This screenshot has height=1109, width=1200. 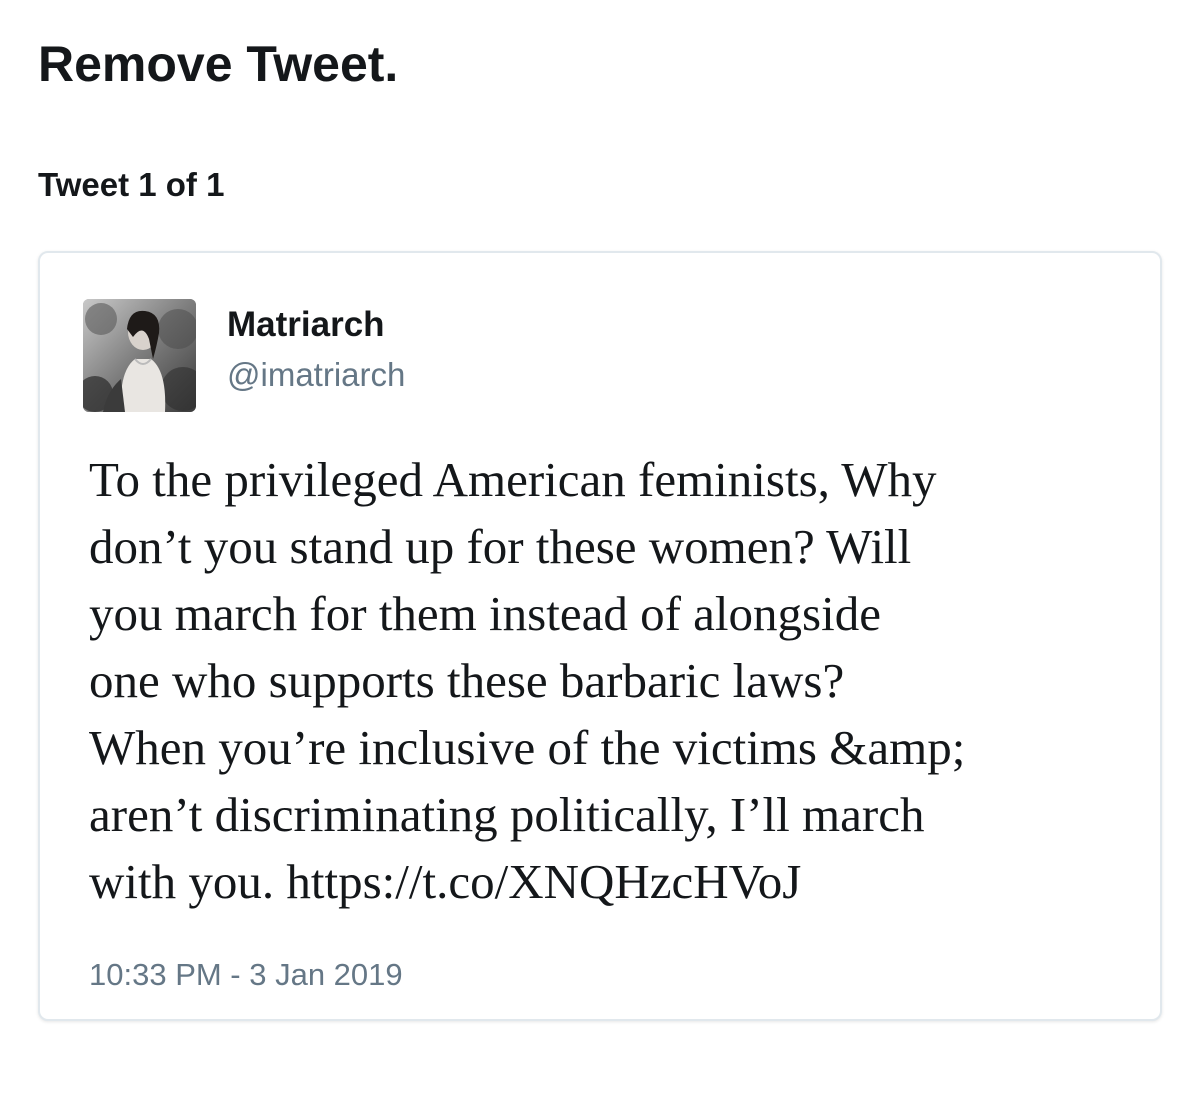 I want to click on tweet-count-label: Tweet 1 of 1, so click(x=131, y=184).